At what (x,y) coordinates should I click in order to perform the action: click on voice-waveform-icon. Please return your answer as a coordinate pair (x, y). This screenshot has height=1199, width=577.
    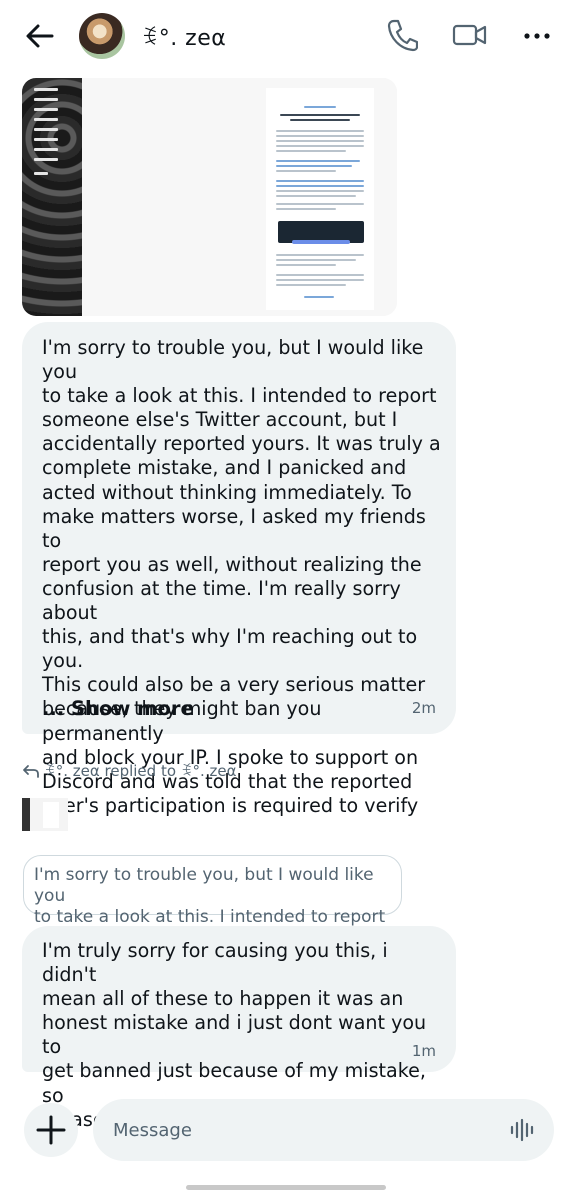
    Looking at the image, I should click on (523, 1130).